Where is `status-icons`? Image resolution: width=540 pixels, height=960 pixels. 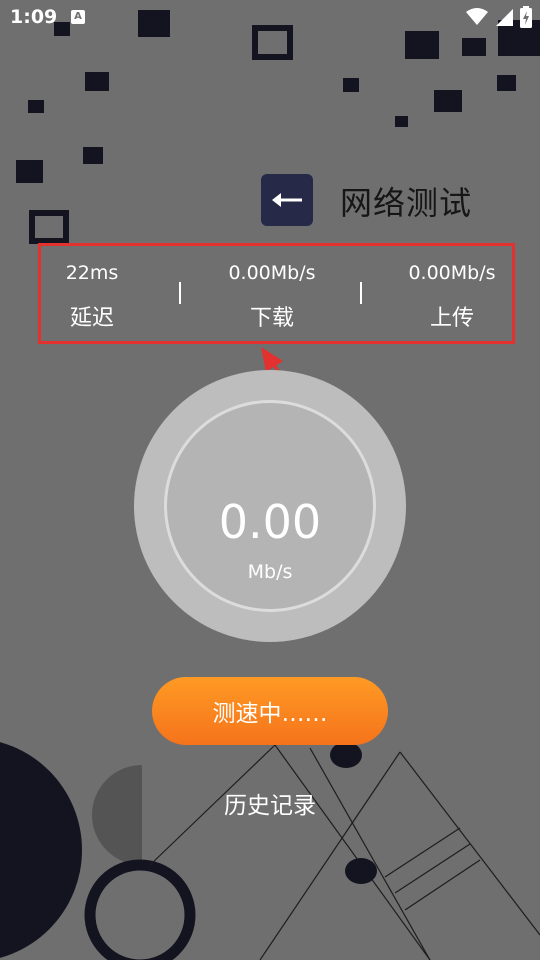
status-icons is located at coordinates (499, 17).